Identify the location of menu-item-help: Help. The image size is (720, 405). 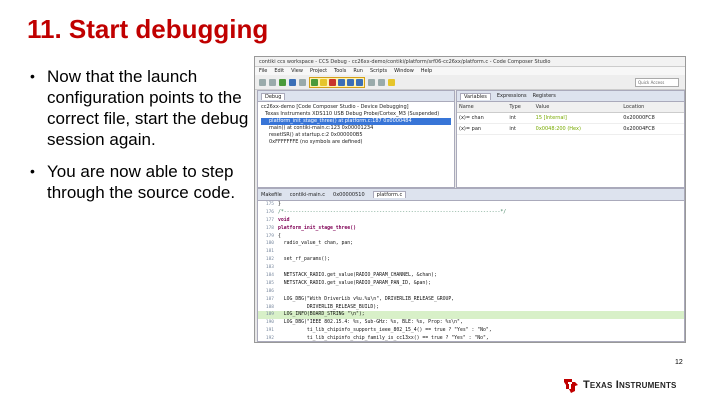
(426, 71).